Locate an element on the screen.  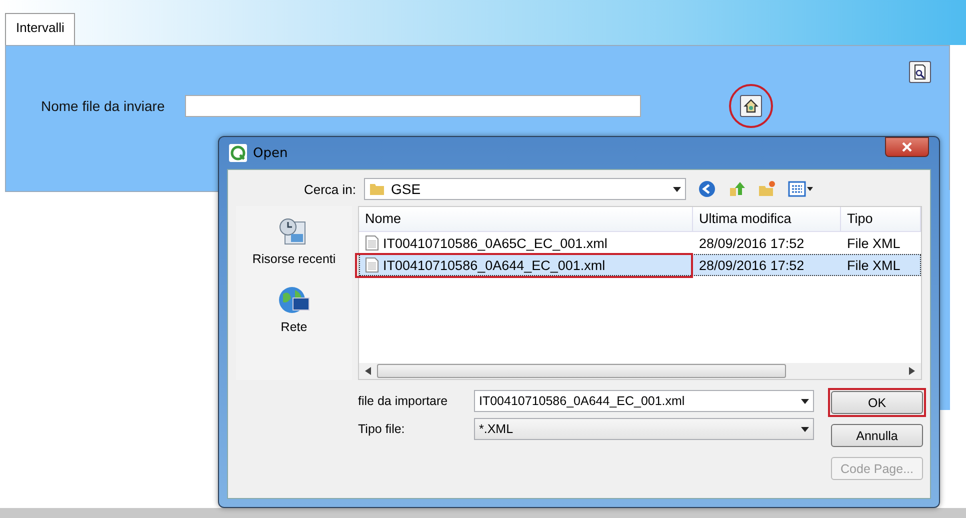
preview-button is located at coordinates (920, 72).